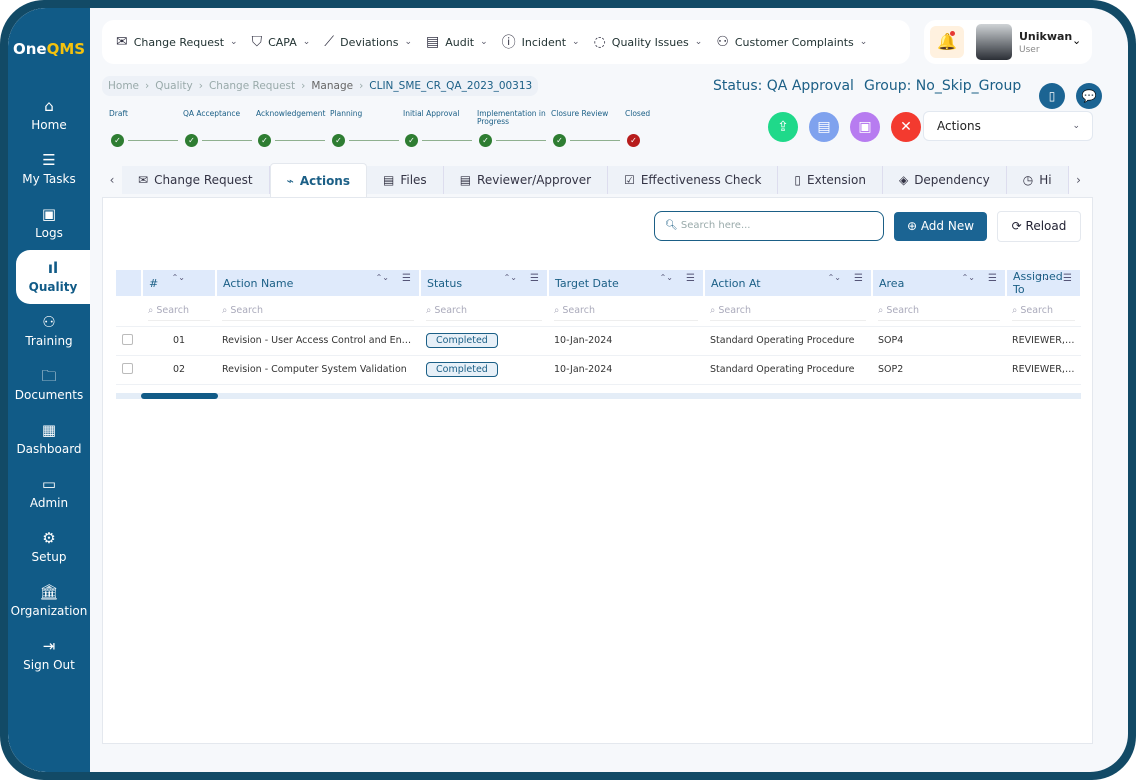  I want to click on reload-button: ⟳ Reload, so click(1039, 226).